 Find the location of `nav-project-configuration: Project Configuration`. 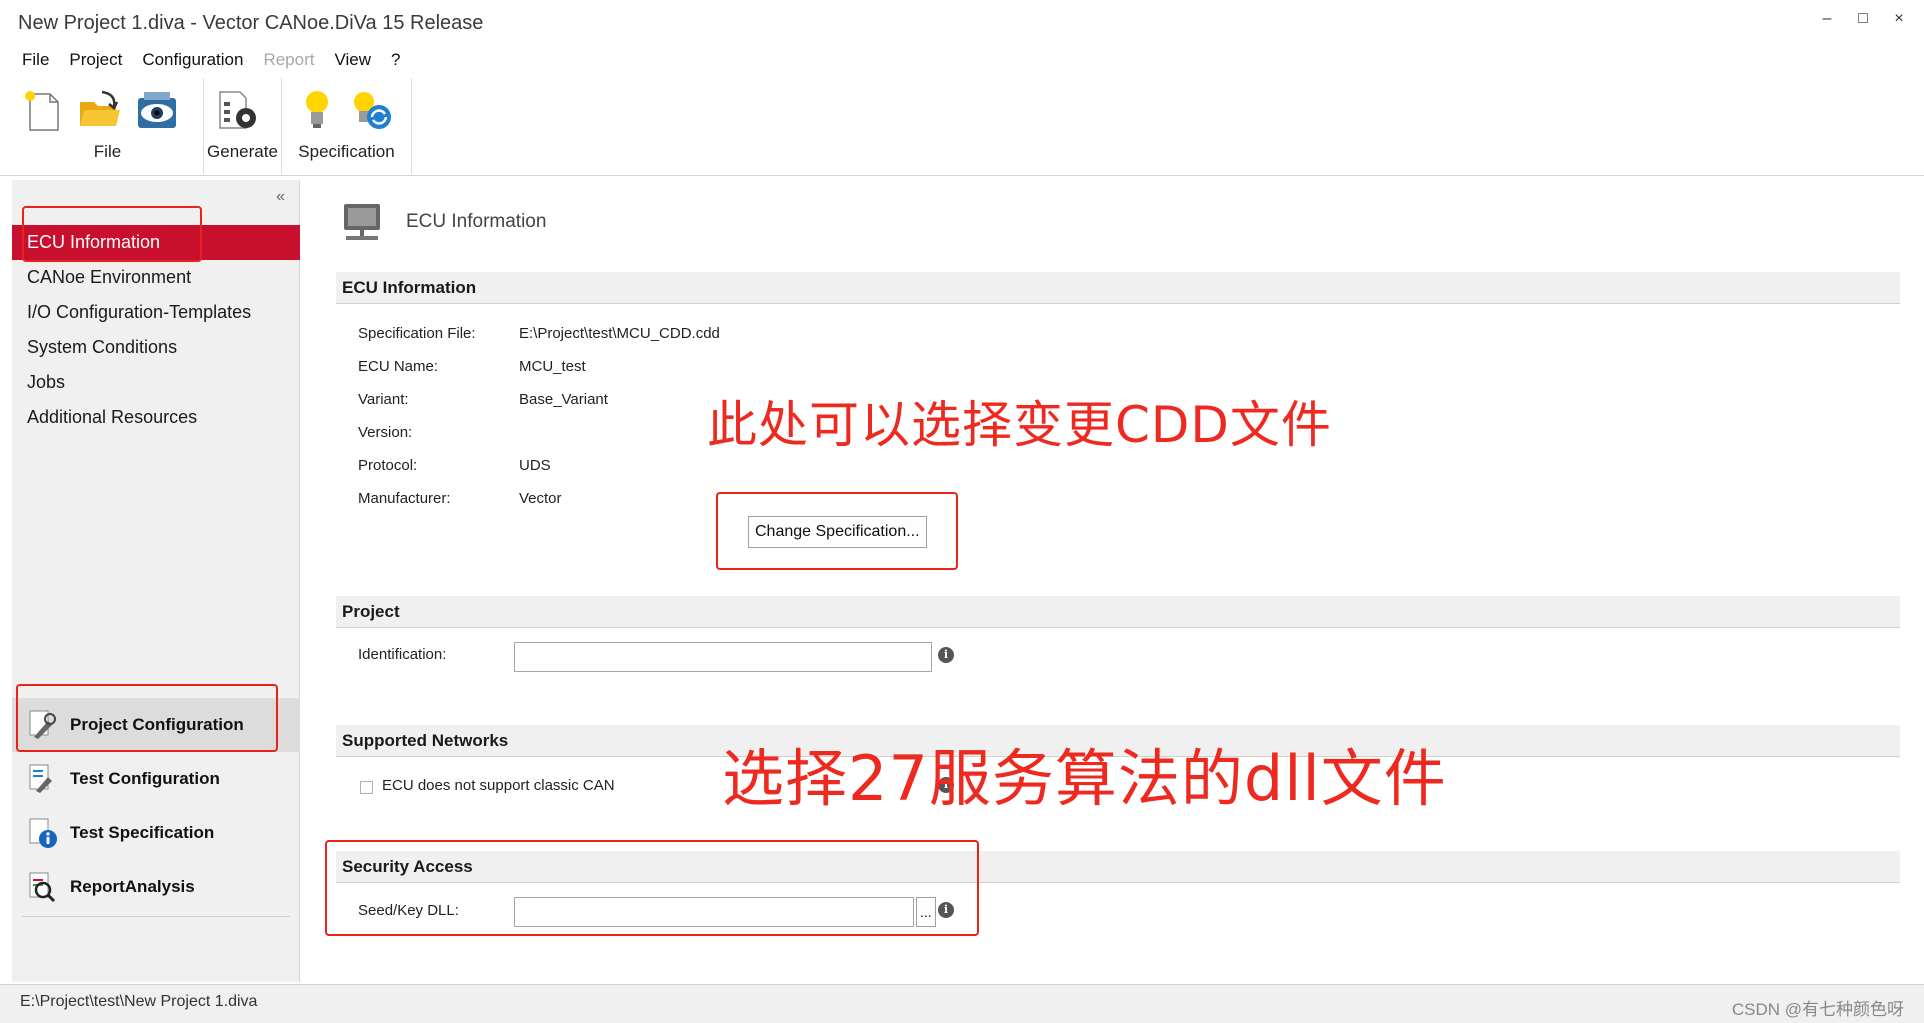

nav-project-configuration: Project Configuration is located at coordinates (156, 725).